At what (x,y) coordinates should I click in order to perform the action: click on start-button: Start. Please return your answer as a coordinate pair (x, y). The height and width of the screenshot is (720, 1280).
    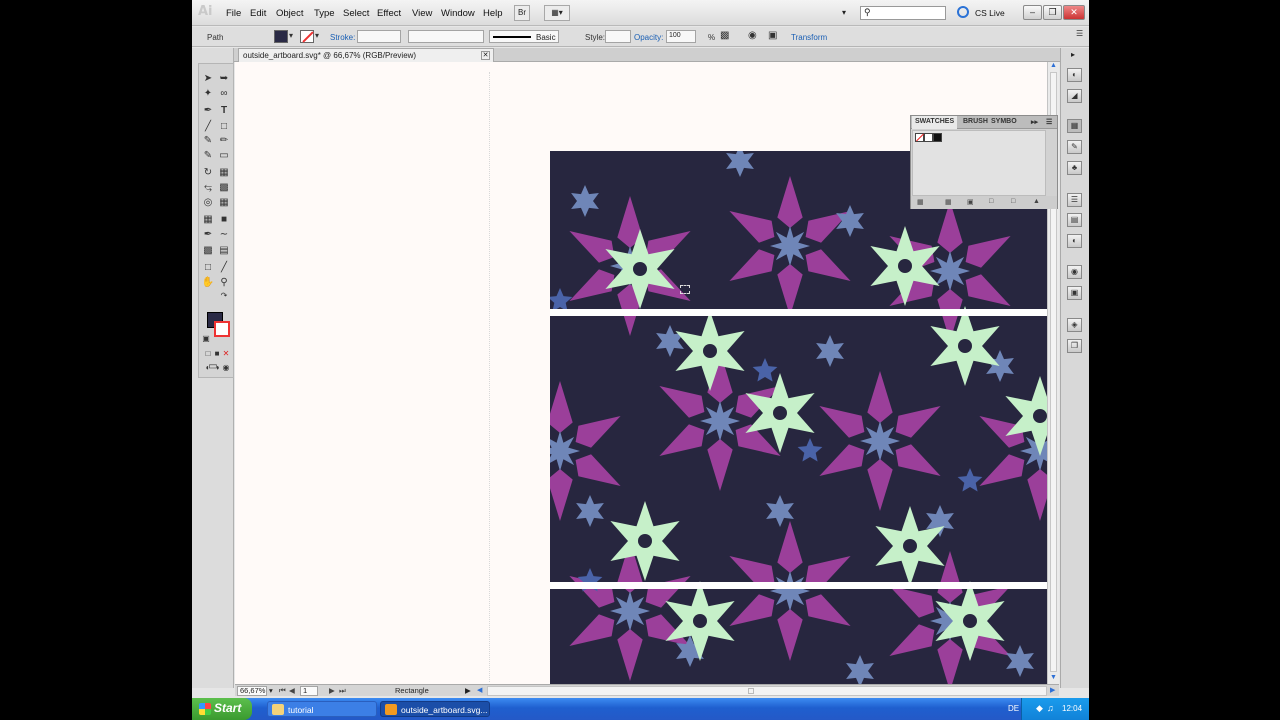
    Looking at the image, I should click on (222, 709).